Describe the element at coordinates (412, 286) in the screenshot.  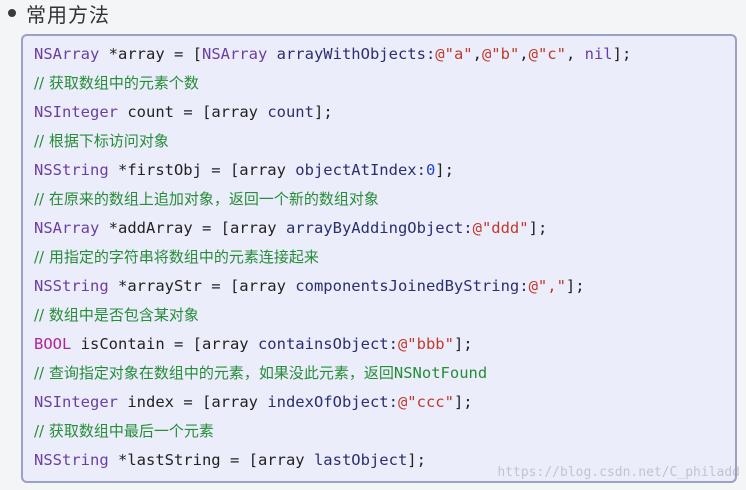
I see `code-token: componentsJoinedByString:` at that location.